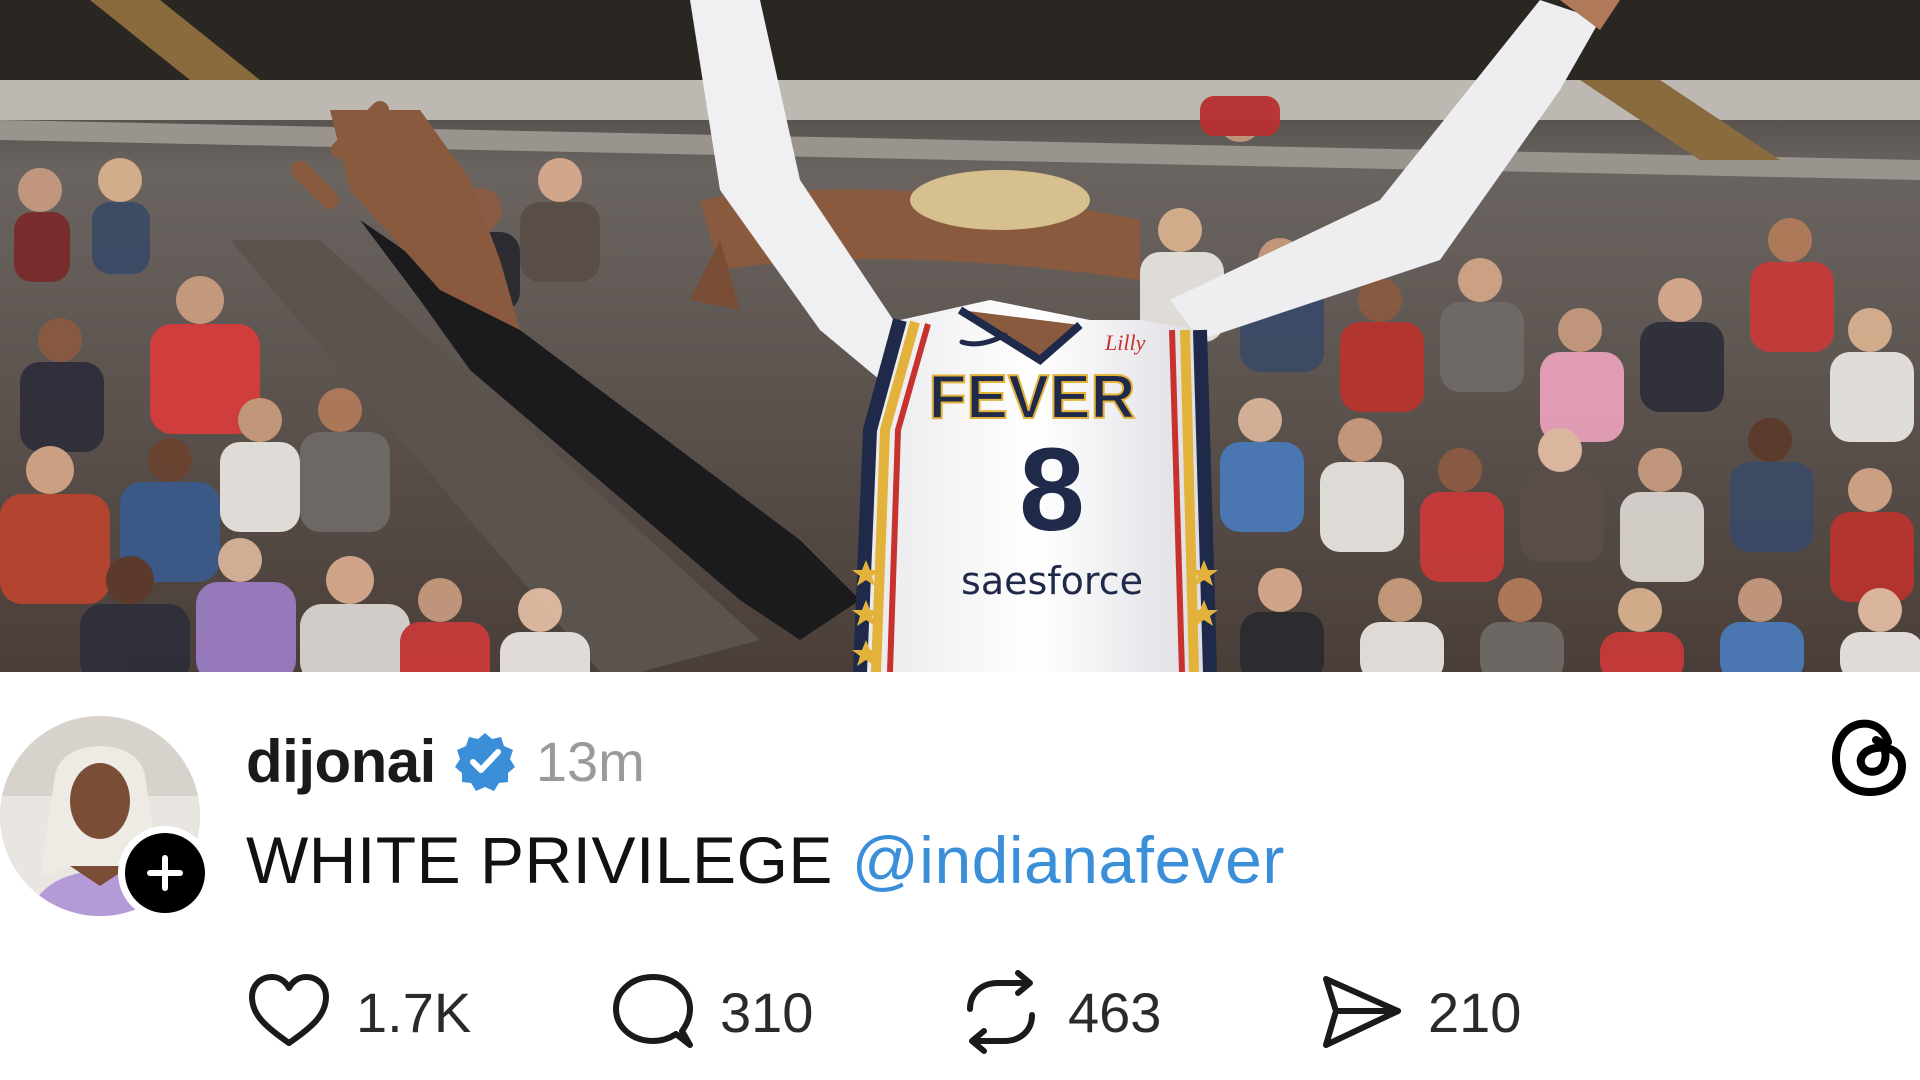 Image resolution: width=1920 pixels, height=1080 pixels. What do you see at coordinates (289, 1010) in the screenshot?
I see `heart-icon` at bounding box center [289, 1010].